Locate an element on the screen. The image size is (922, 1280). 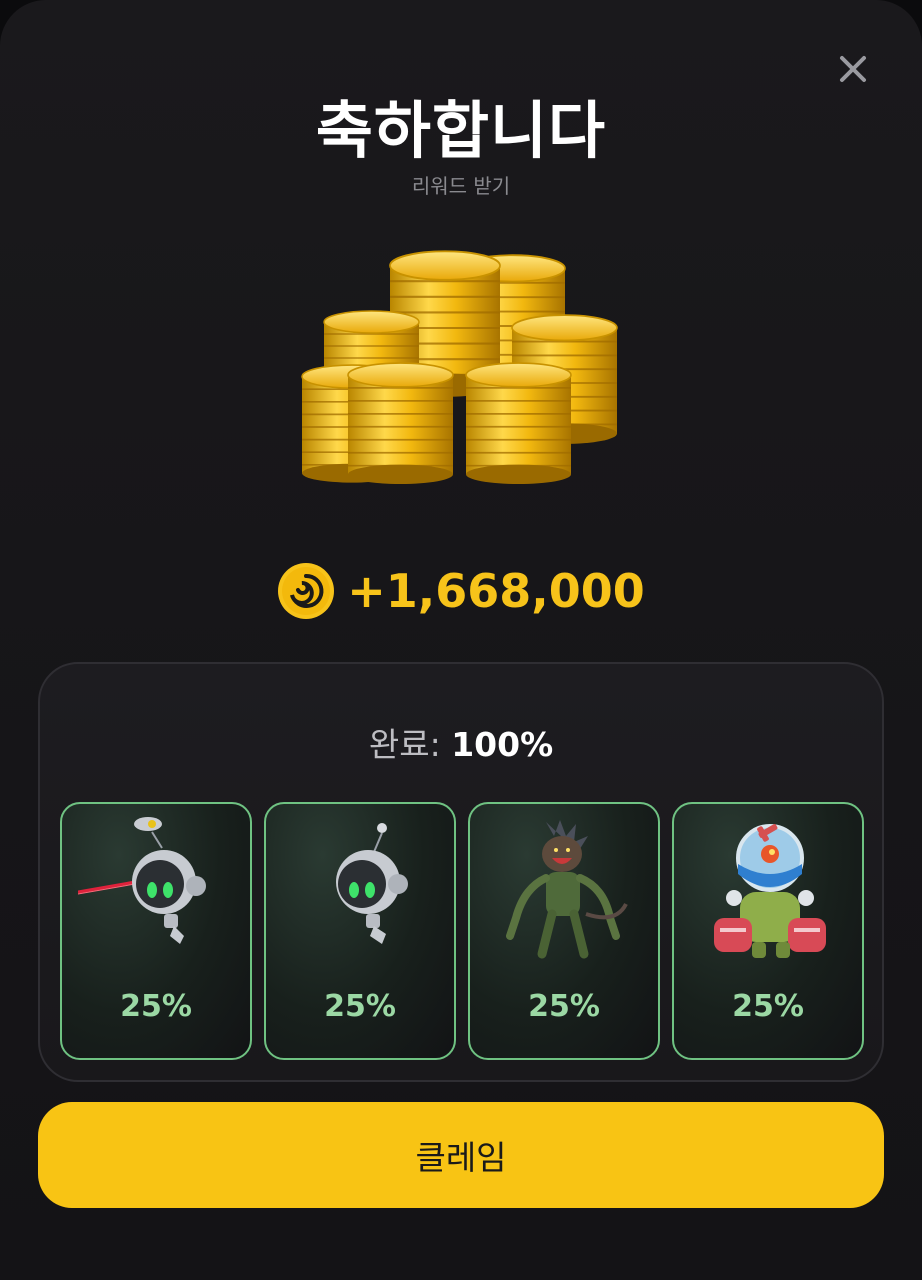
card-aquarium-robot: 25% is located at coordinates (768, 931).